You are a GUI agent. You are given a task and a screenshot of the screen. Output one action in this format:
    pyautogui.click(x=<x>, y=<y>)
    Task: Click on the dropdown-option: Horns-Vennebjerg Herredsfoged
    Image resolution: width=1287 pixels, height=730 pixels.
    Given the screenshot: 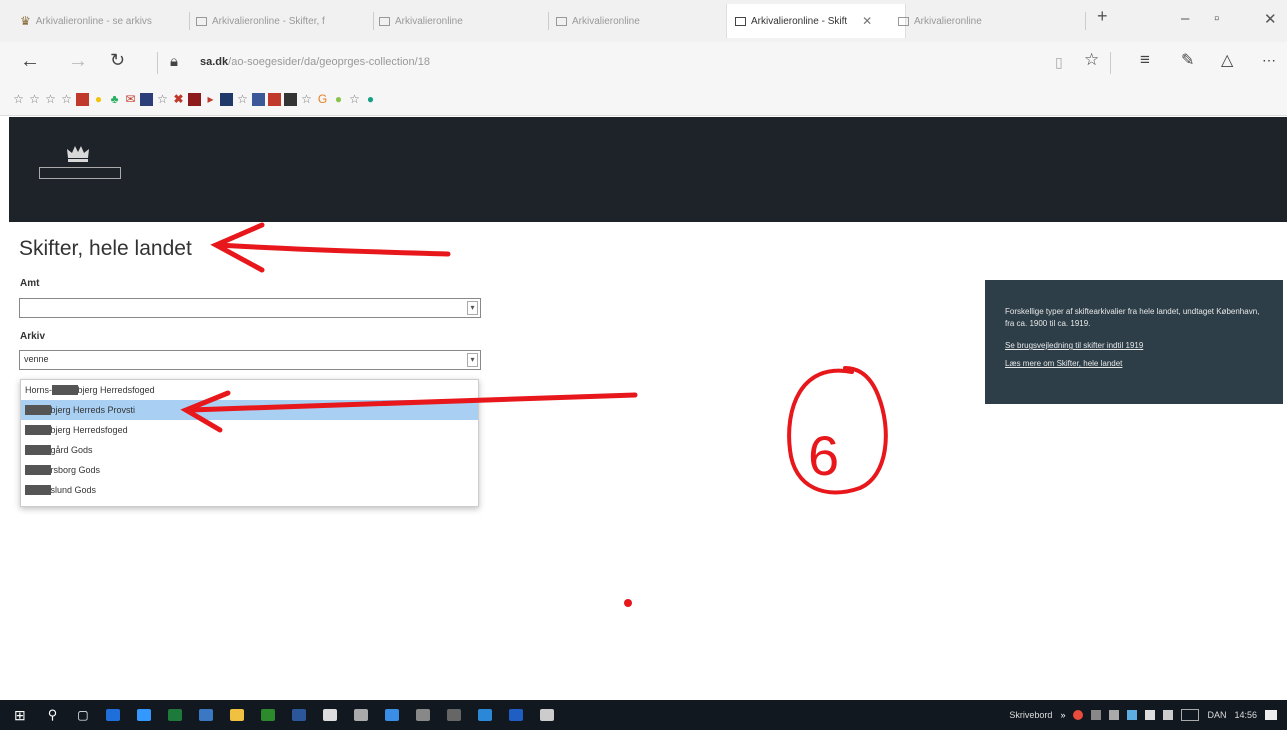 What is the action you would take?
    pyautogui.click(x=249, y=390)
    